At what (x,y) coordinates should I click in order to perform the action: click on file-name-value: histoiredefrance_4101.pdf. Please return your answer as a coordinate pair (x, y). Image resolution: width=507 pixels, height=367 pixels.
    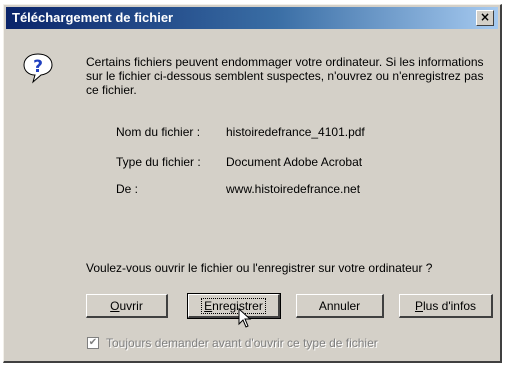
    Looking at the image, I should click on (295, 132).